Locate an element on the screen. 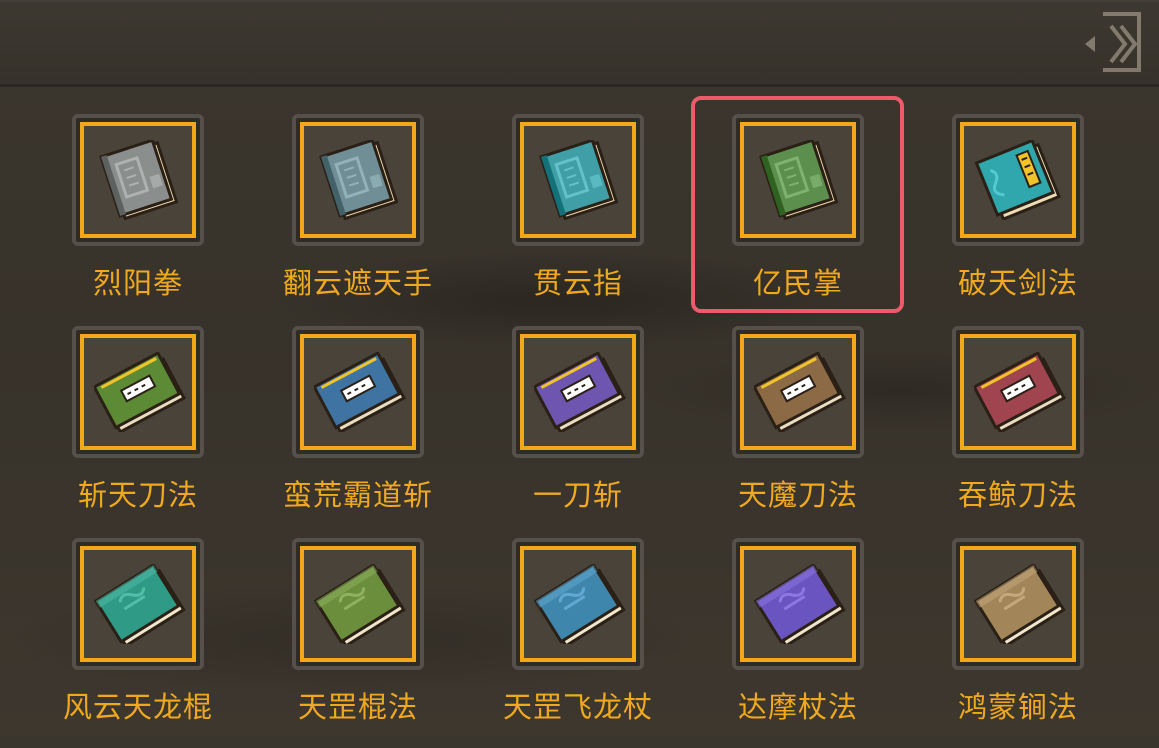 The width and height of the screenshot is (1159, 748). skill-book-slot: 亿民掌 is located at coordinates (828, 218).